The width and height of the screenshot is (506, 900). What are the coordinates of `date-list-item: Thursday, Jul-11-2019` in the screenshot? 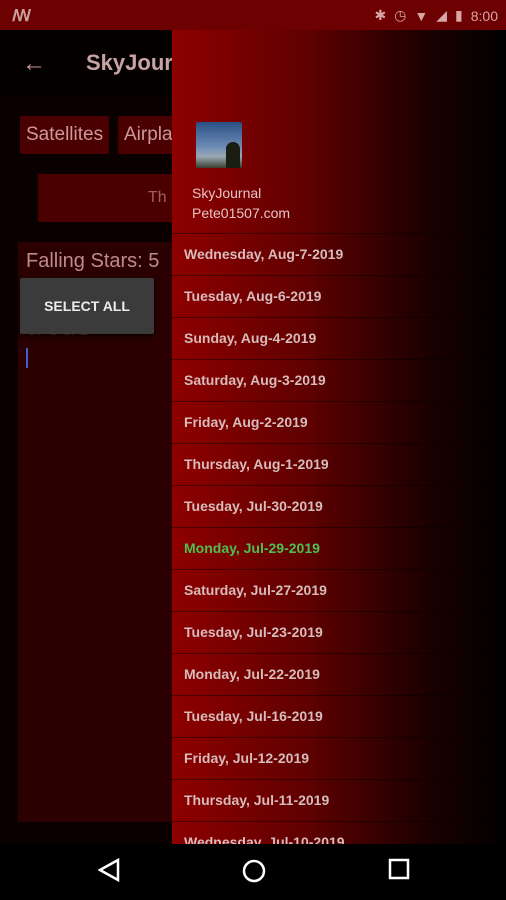 It's located at (339, 800).